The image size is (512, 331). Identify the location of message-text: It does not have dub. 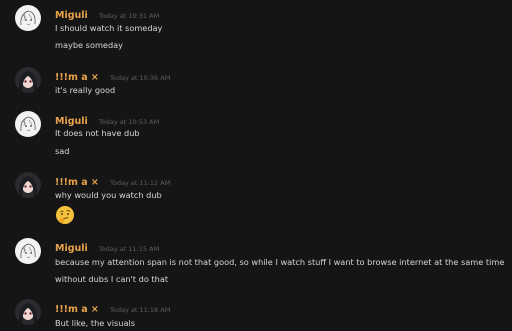
(97, 133).